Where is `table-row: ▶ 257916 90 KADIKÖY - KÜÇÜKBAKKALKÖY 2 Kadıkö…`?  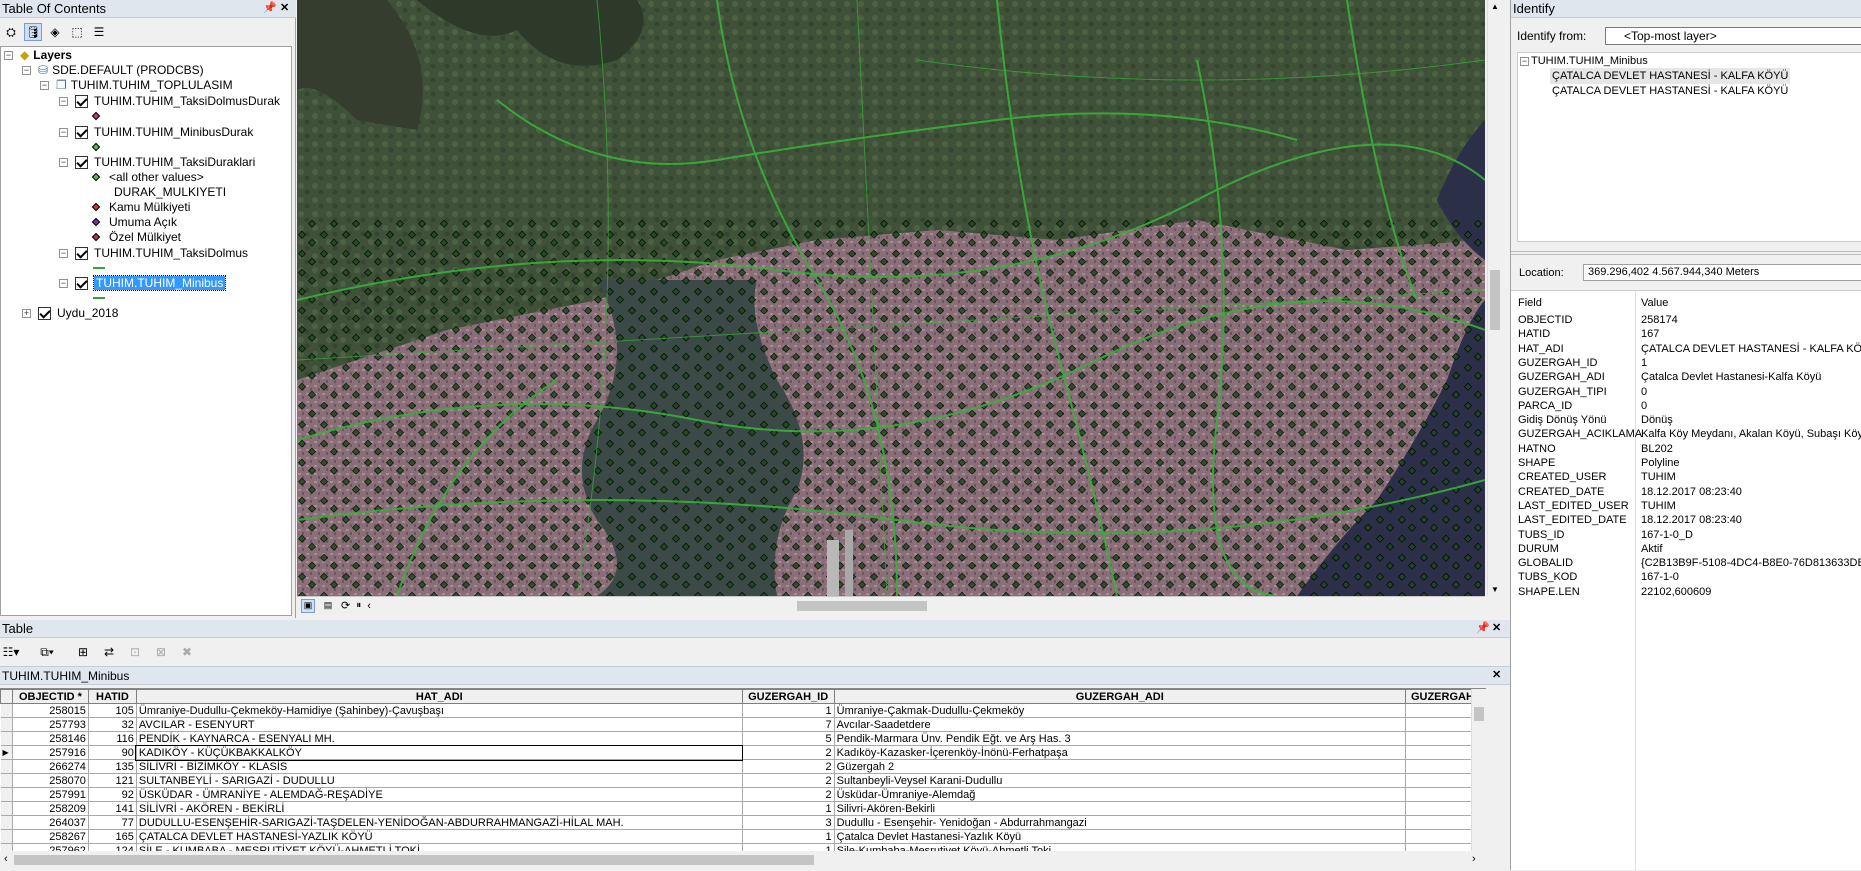
table-row: ▶ 257916 90 KADIKÖY - KÜÇÜKBAKKALKÖY 2 Kadıkö… is located at coordinates (743, 752).